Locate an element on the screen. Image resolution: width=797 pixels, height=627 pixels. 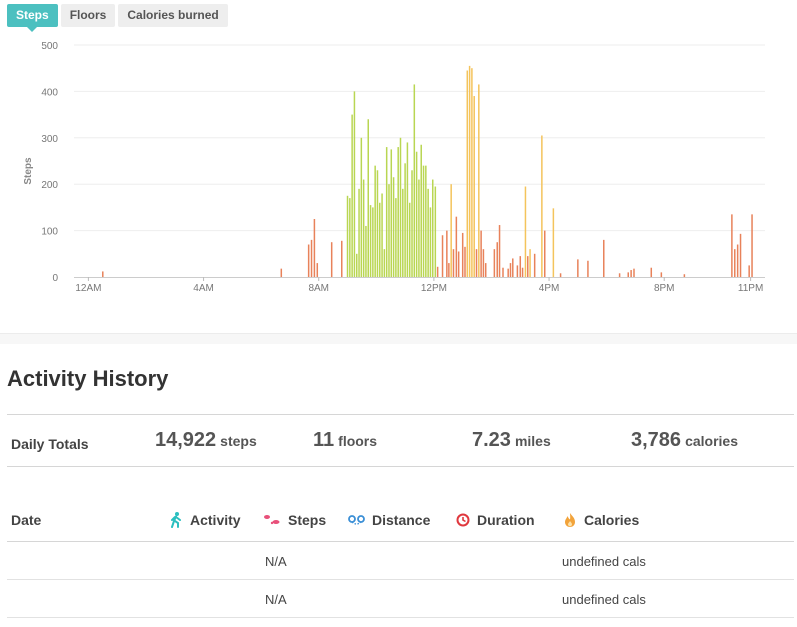
column-header-steps-label: Steps is located at coordinates (307, 520).